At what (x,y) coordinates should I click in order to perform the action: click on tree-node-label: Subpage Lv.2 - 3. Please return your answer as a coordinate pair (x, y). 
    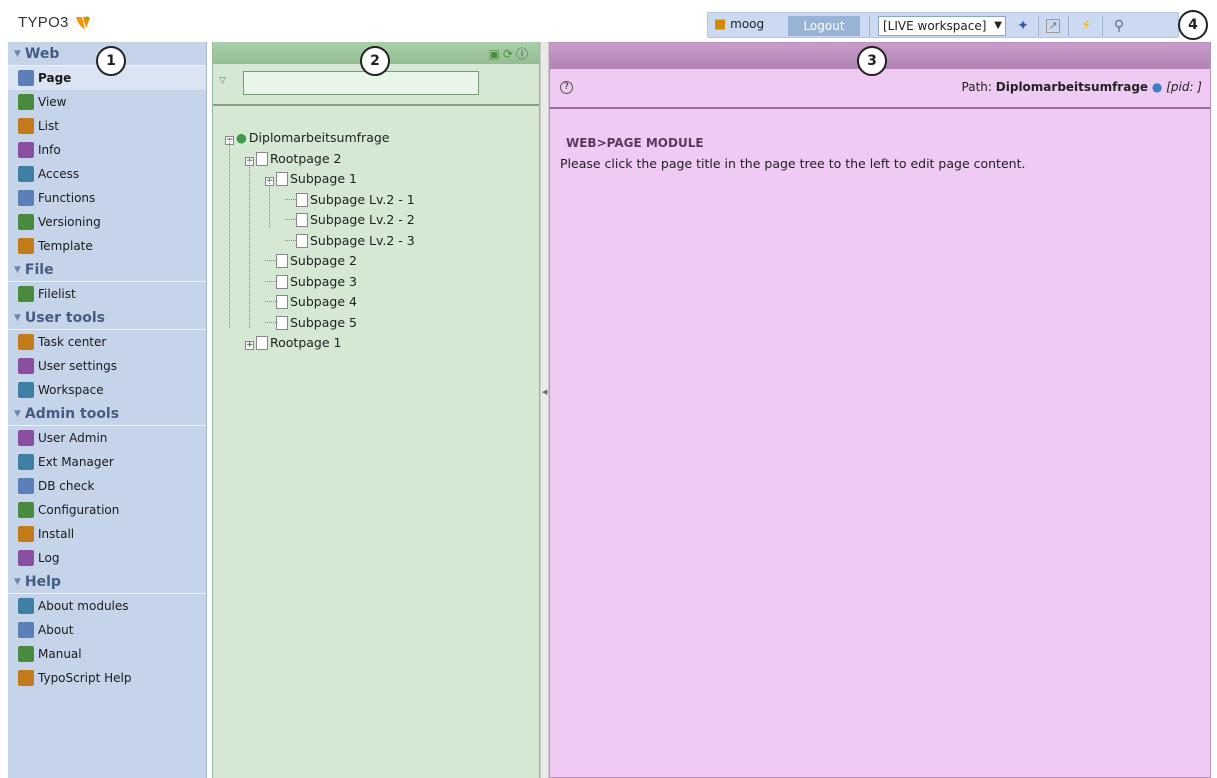
    Looking at the image, I should click on (362, 240).